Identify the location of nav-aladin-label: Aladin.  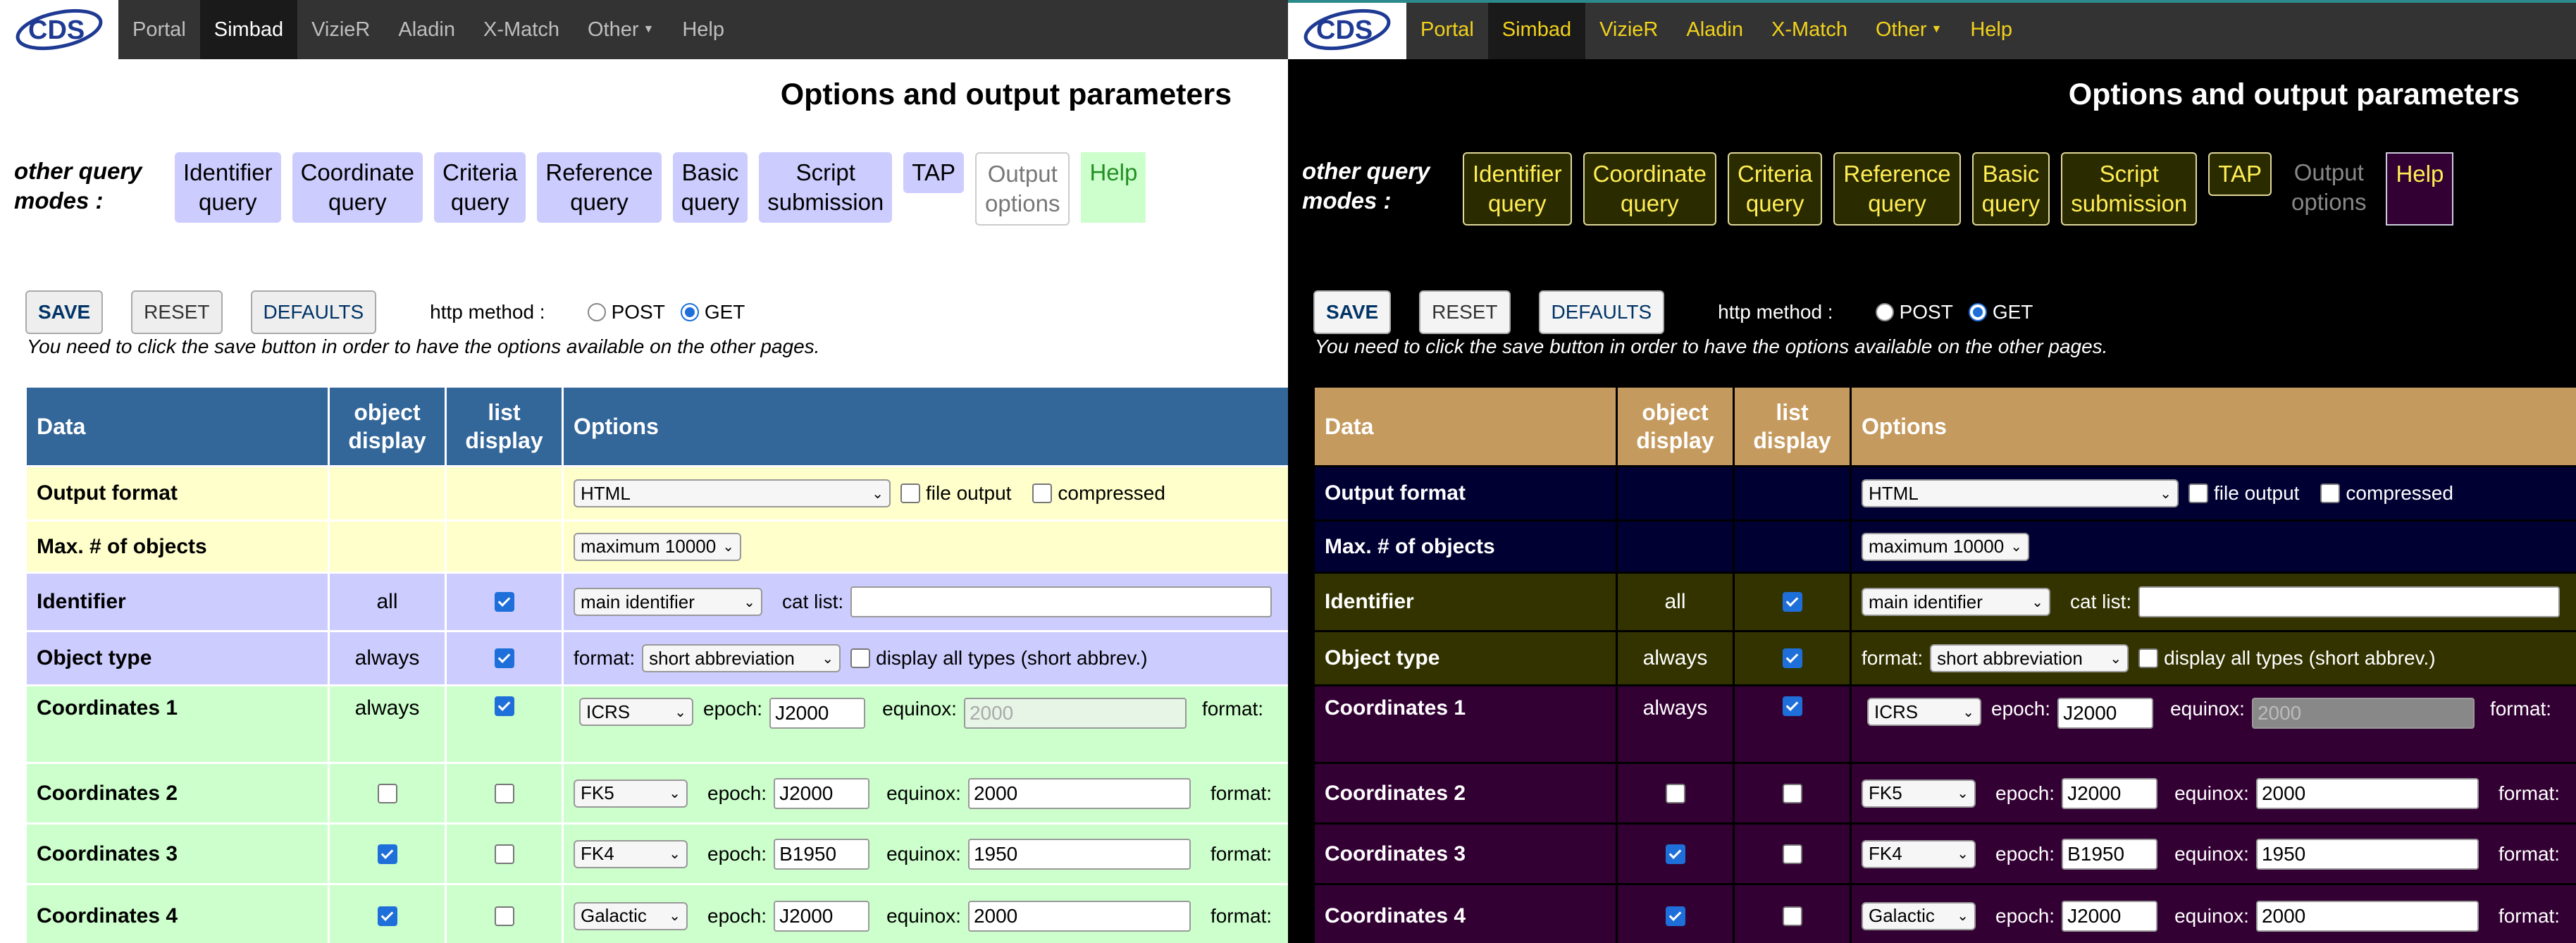
(426, 29).